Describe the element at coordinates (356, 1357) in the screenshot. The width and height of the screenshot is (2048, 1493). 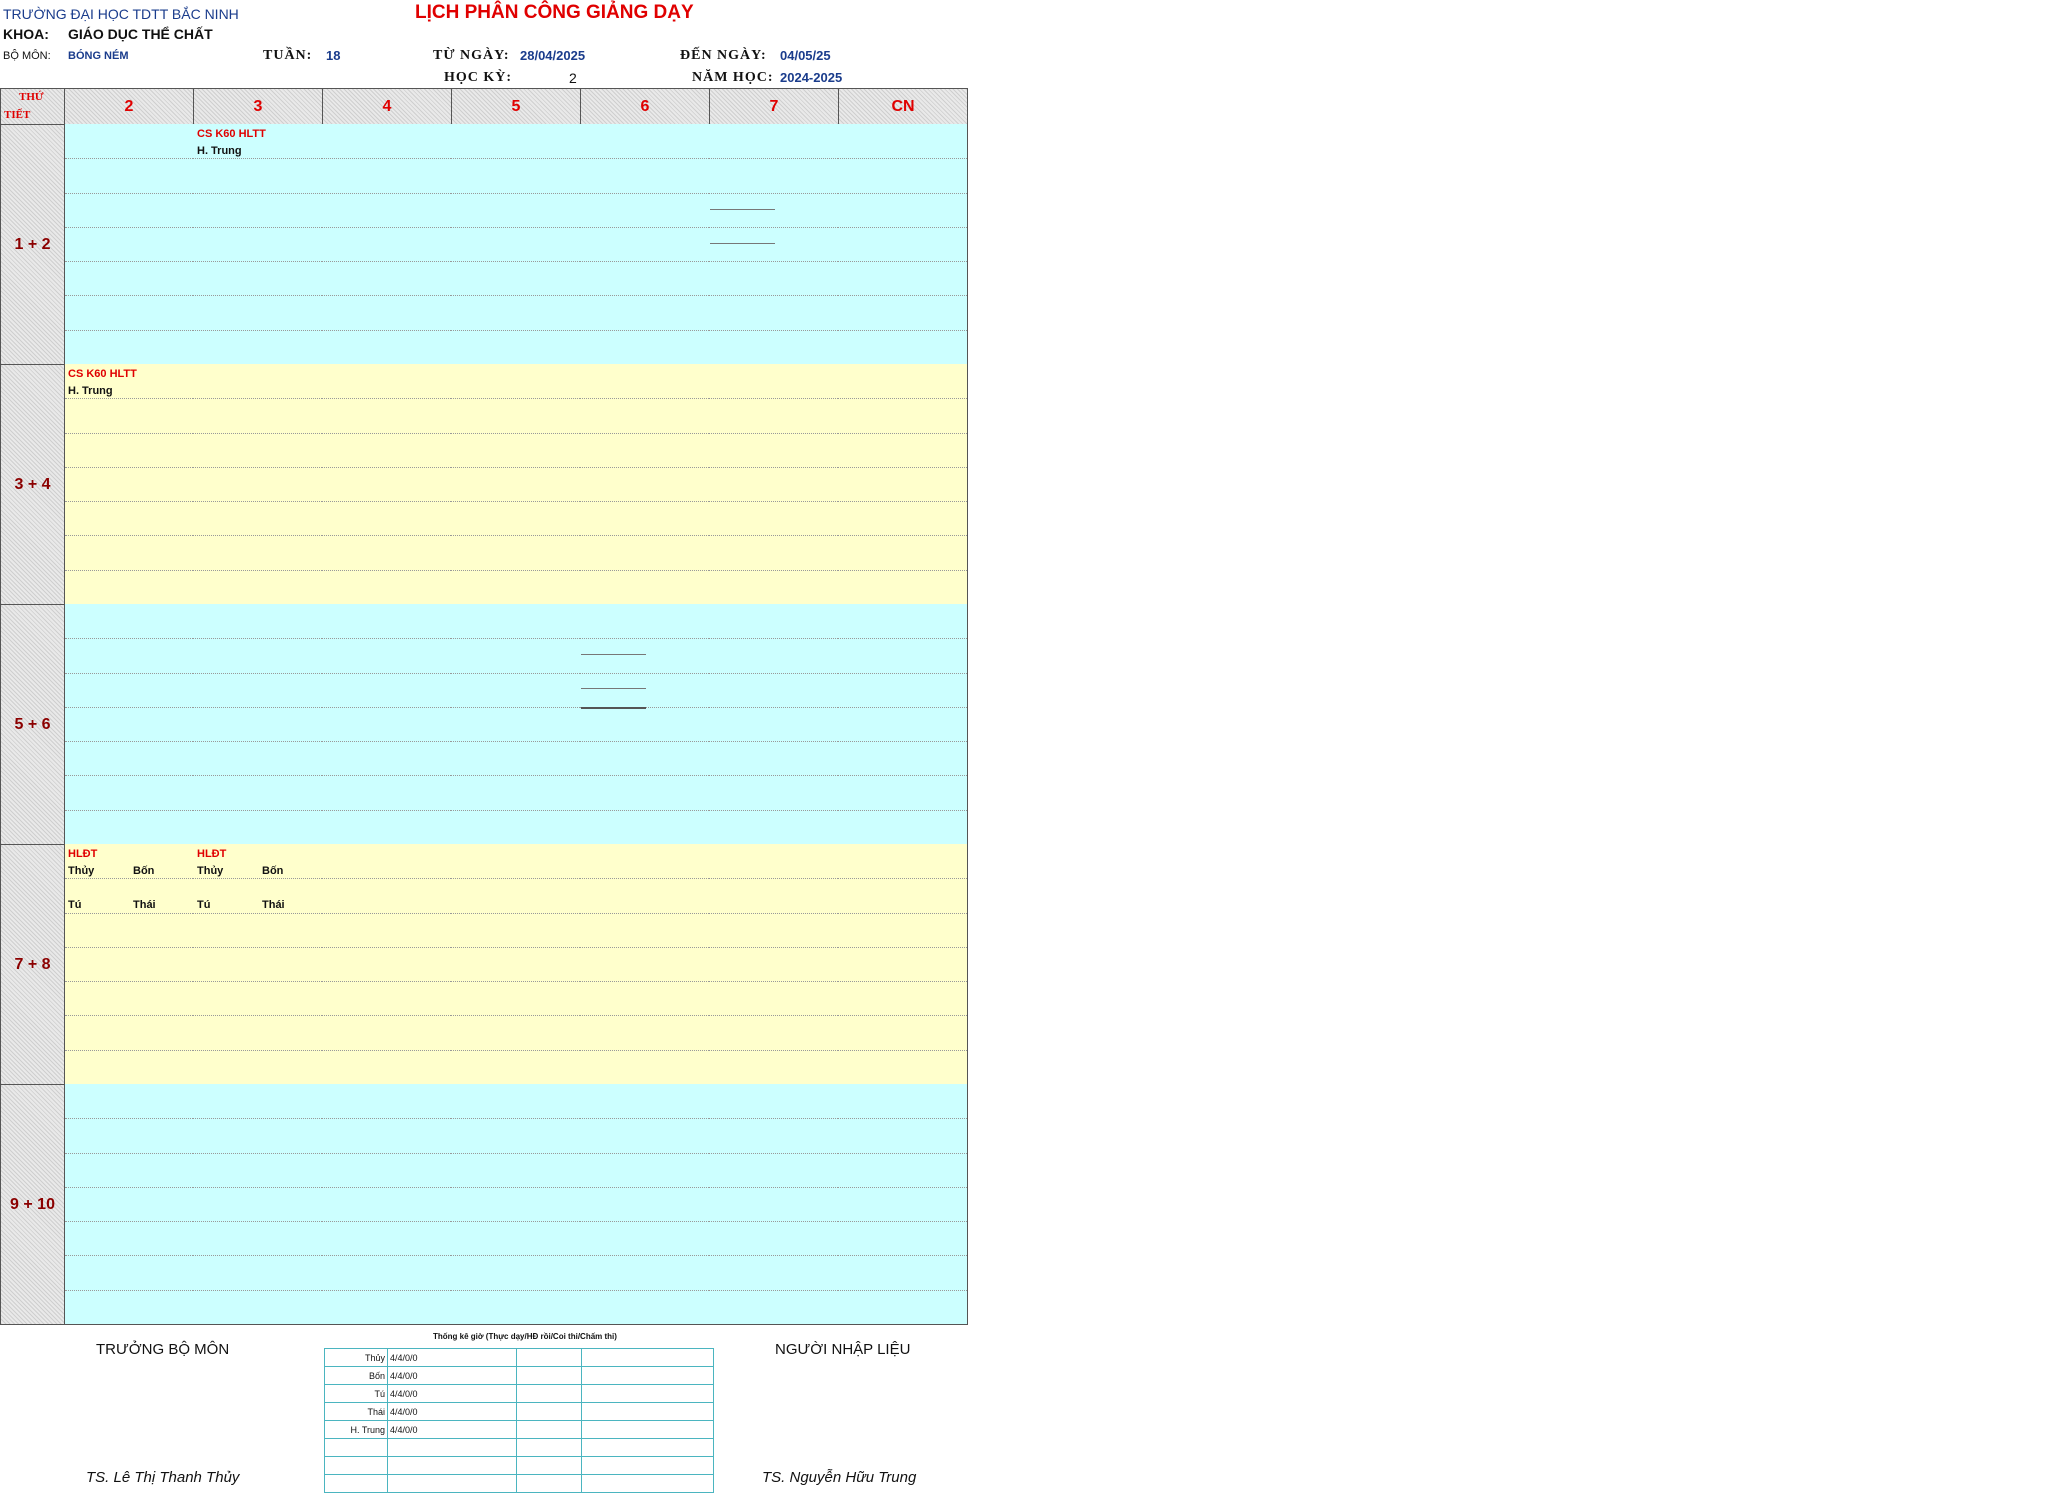
I see `stats-name: Thủy` at that location.